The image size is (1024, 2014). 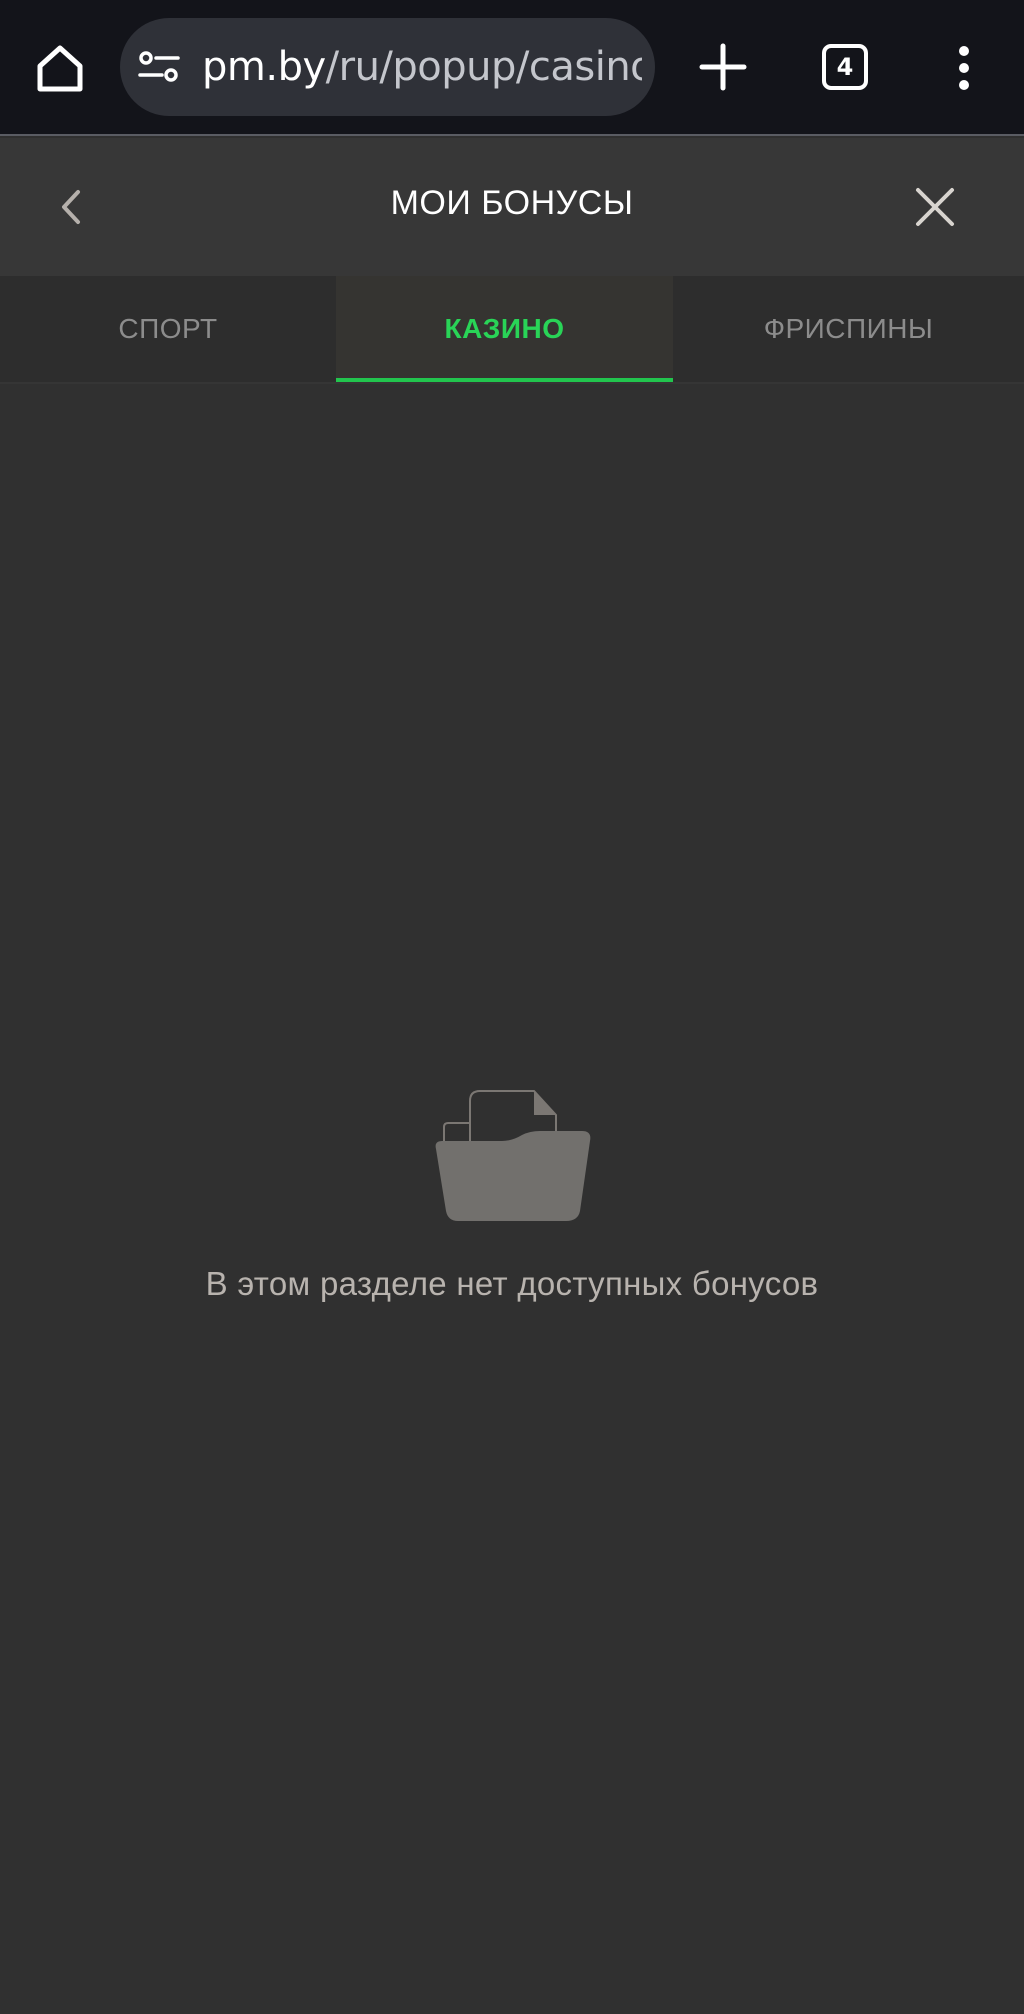 I want to click on tab-count: 4, so click(x=845, y=67).